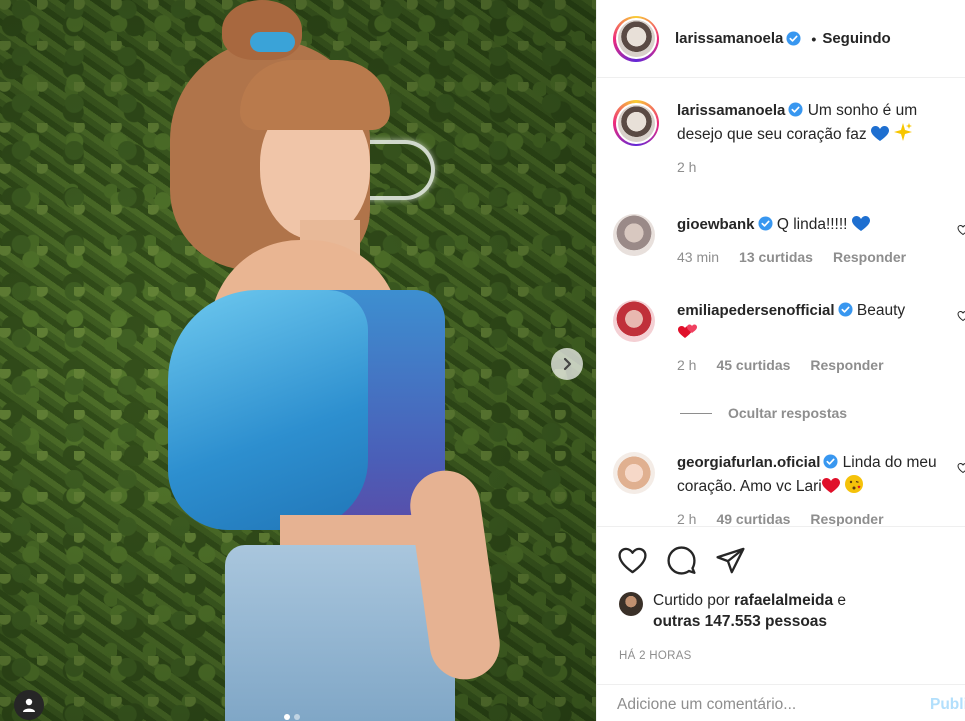  I want to click on action-bar, so click(781, 551).